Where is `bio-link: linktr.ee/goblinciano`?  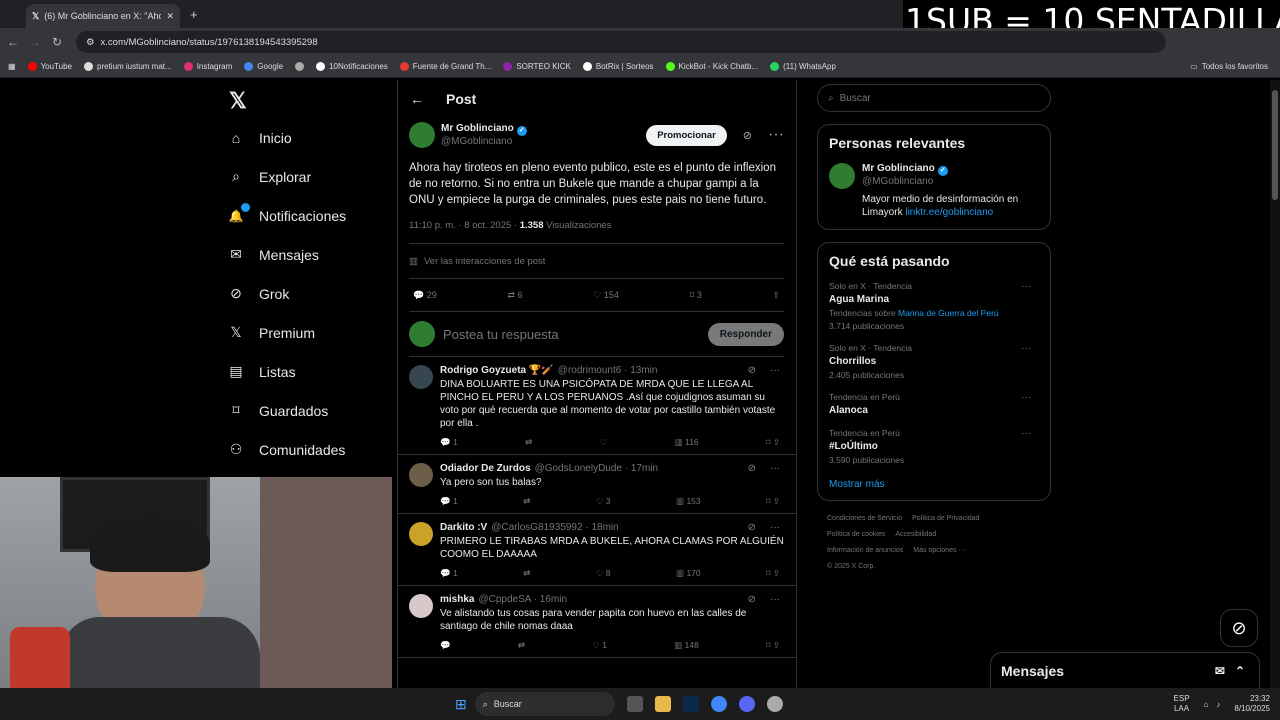
bio-link: linktr.ee/goblinciano is located at coordinates (949, 212).